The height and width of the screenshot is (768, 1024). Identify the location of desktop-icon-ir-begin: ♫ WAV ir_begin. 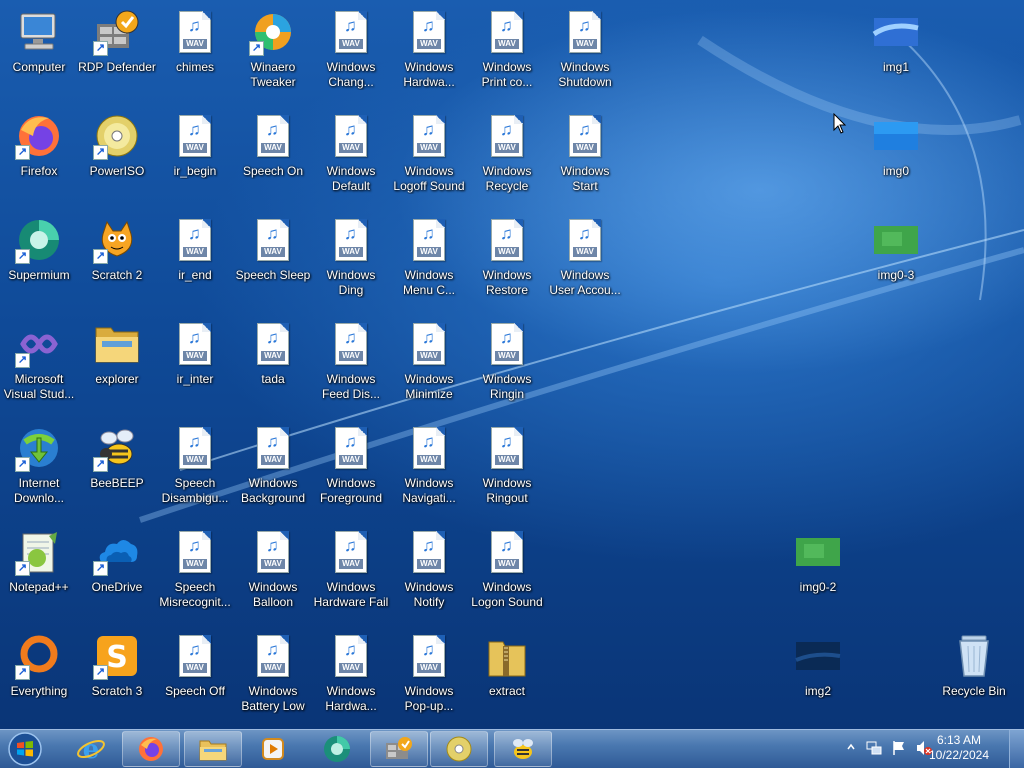
(195, 145).